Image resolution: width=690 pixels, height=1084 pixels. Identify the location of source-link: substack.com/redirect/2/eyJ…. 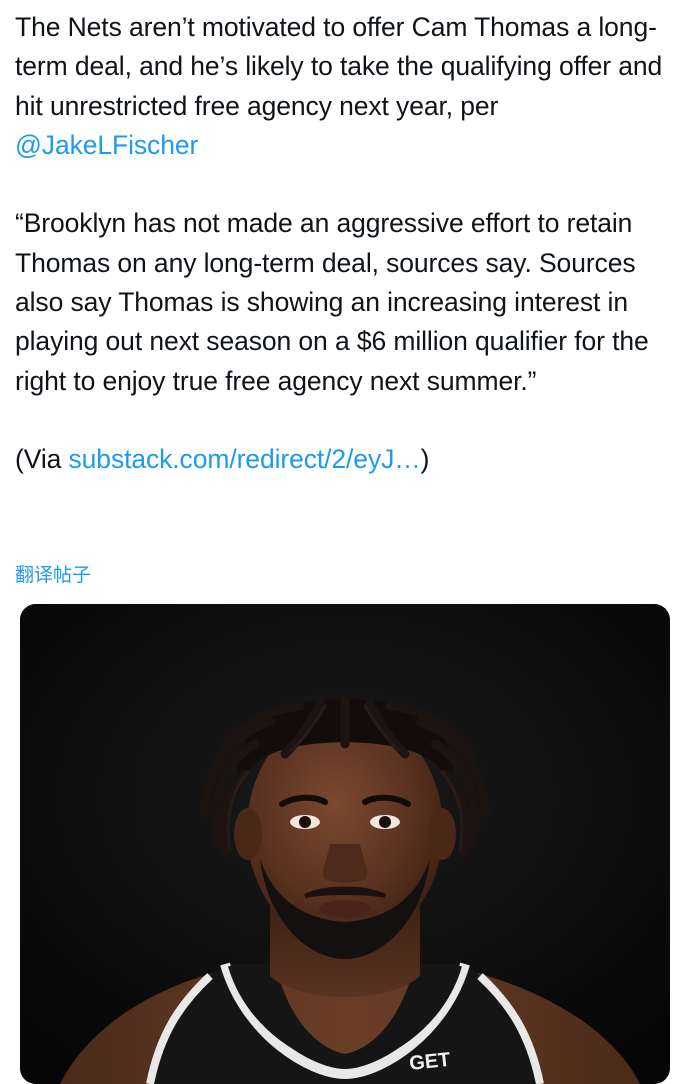
(245, 459).